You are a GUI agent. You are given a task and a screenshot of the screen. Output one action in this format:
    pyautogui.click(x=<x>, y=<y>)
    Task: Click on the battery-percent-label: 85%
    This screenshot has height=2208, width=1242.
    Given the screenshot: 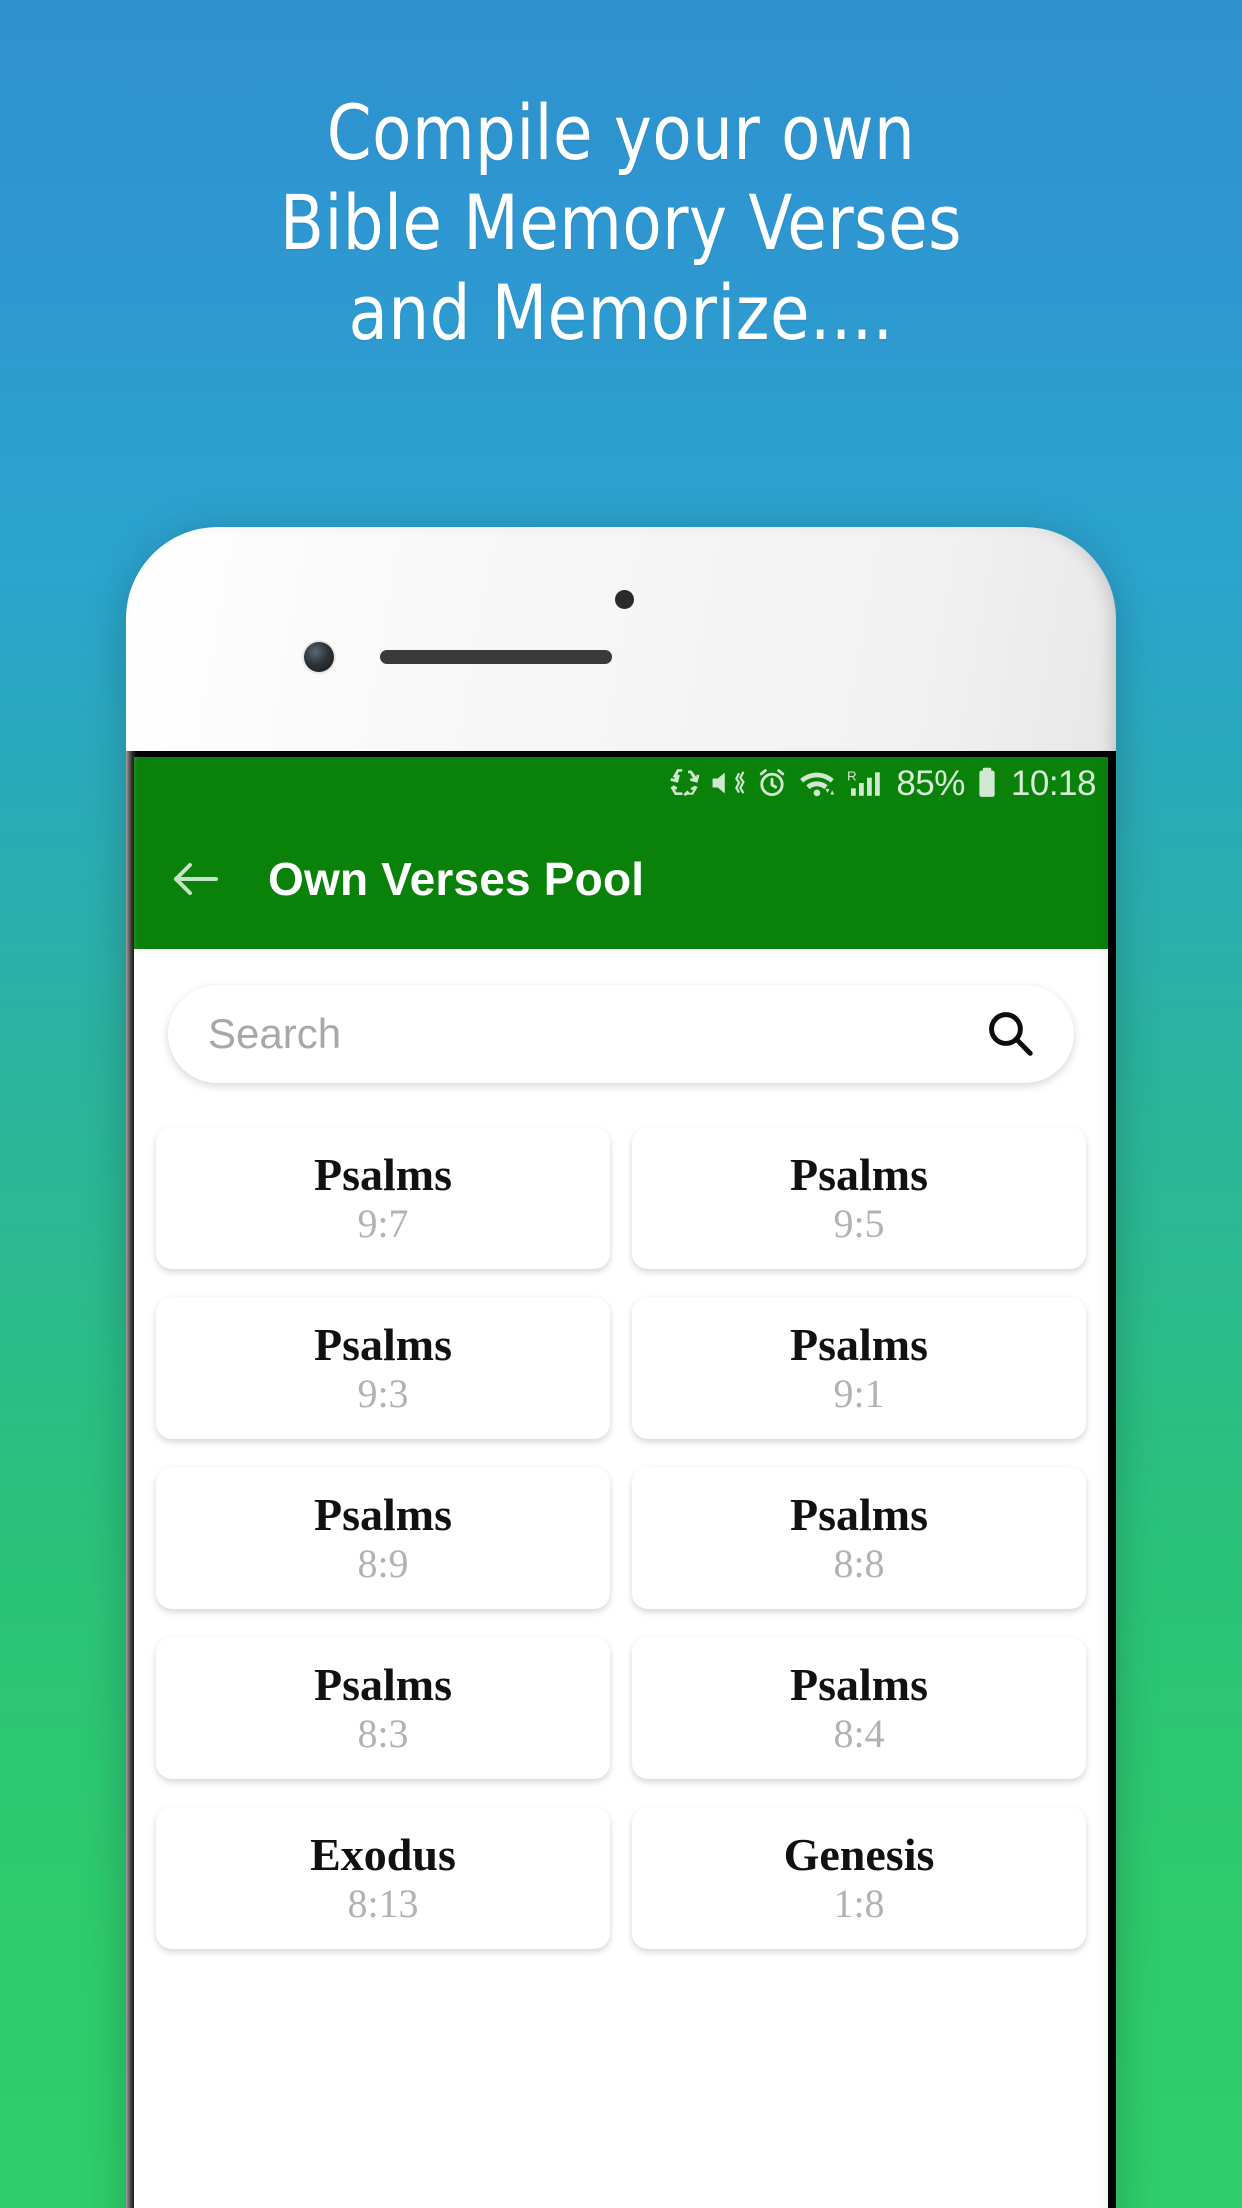 What is the action you would take?
    pyautogui.click(x=930, y=783)
    